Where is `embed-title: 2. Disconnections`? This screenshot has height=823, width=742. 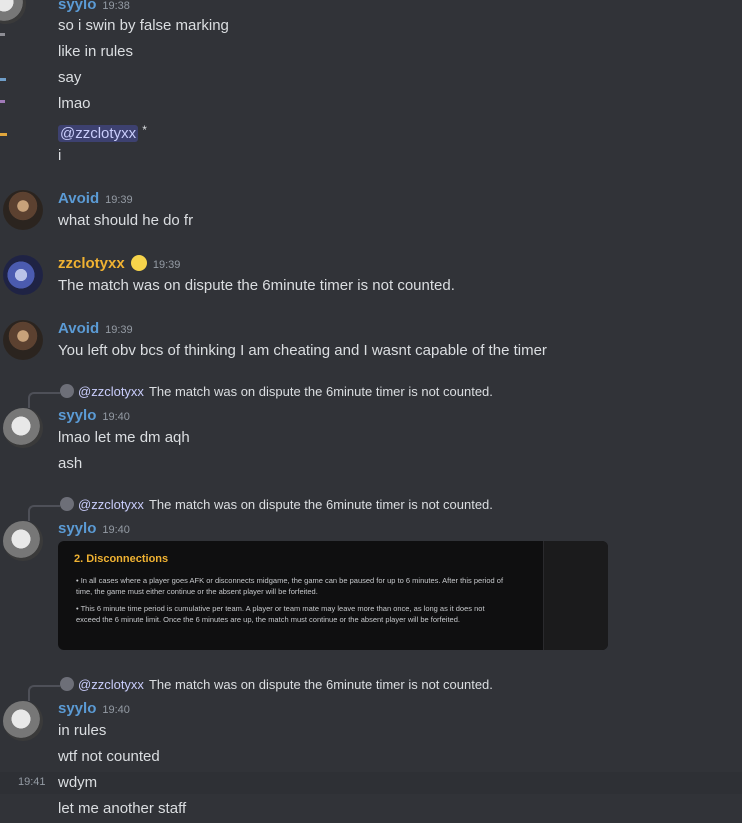 embed-title: 2. Disconnections is located at coordinates (121, 559).